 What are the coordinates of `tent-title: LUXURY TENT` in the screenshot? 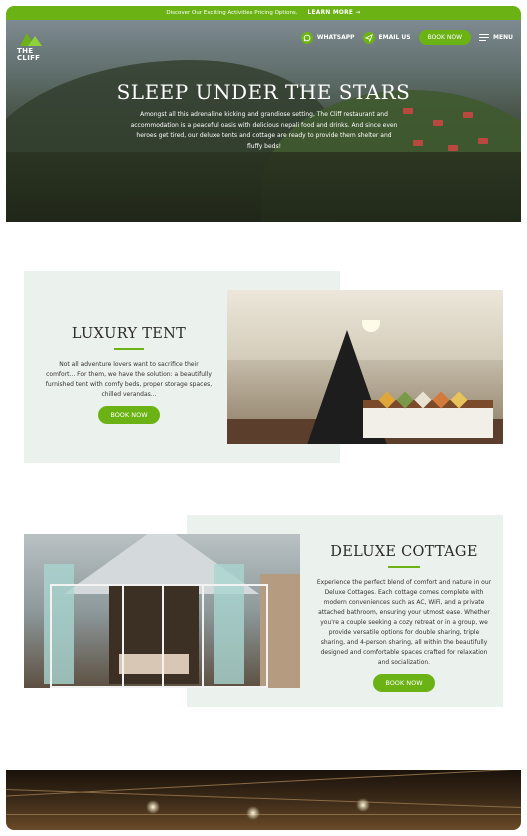 It's located at (129, 334).